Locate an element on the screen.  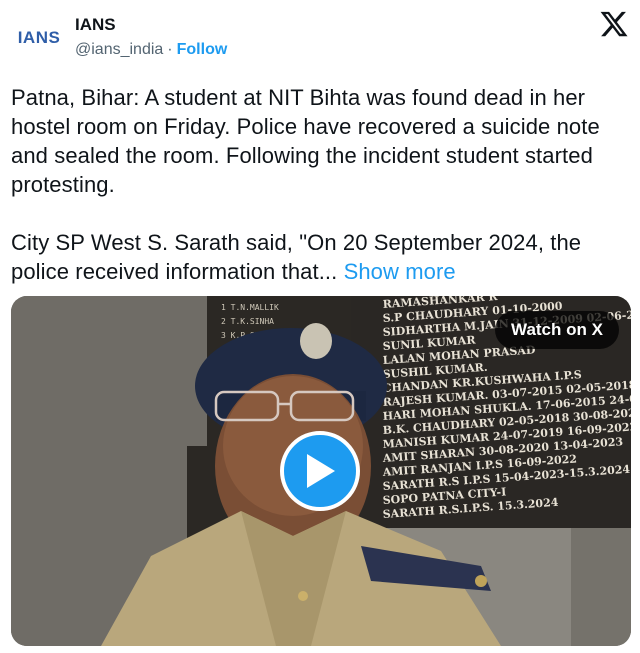
show-more-link: Show more is located at coordinates (400, 271).